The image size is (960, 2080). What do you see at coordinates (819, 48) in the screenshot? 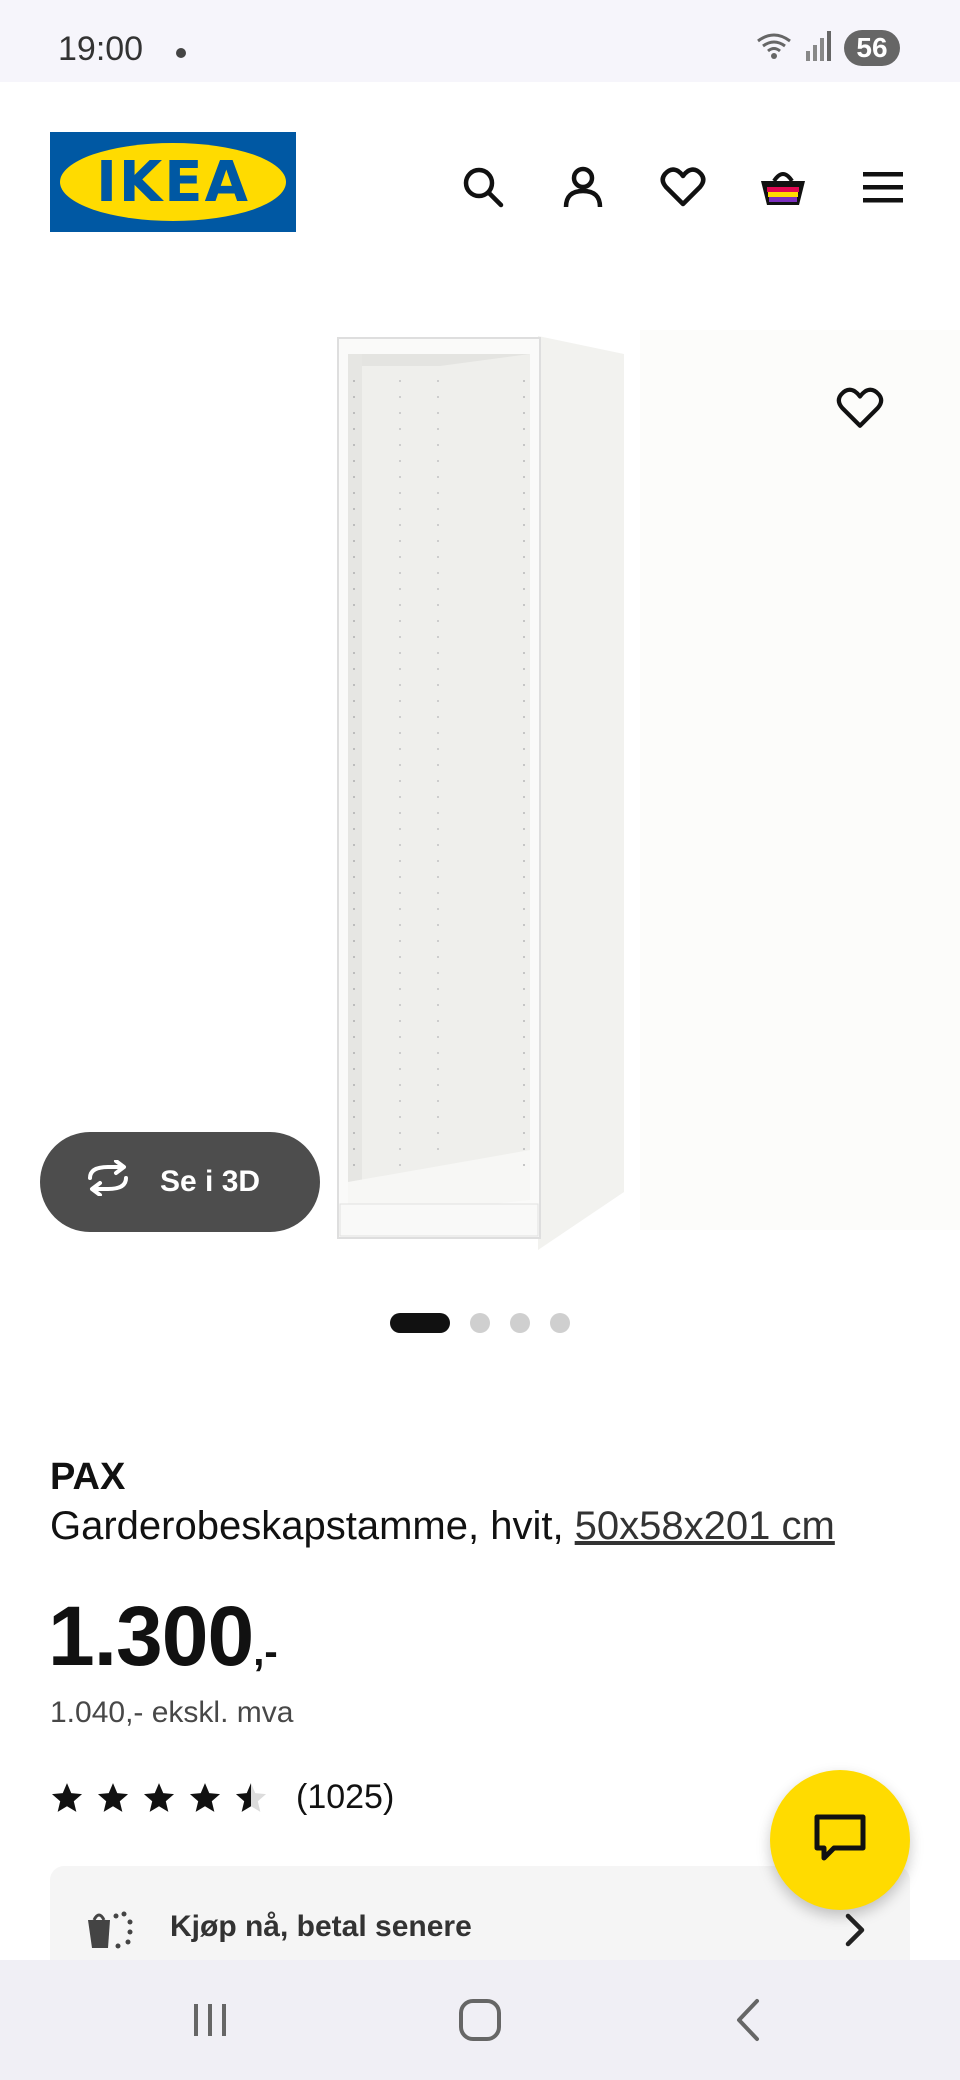
I see `signal-icon` at bounding box center [819, 48].